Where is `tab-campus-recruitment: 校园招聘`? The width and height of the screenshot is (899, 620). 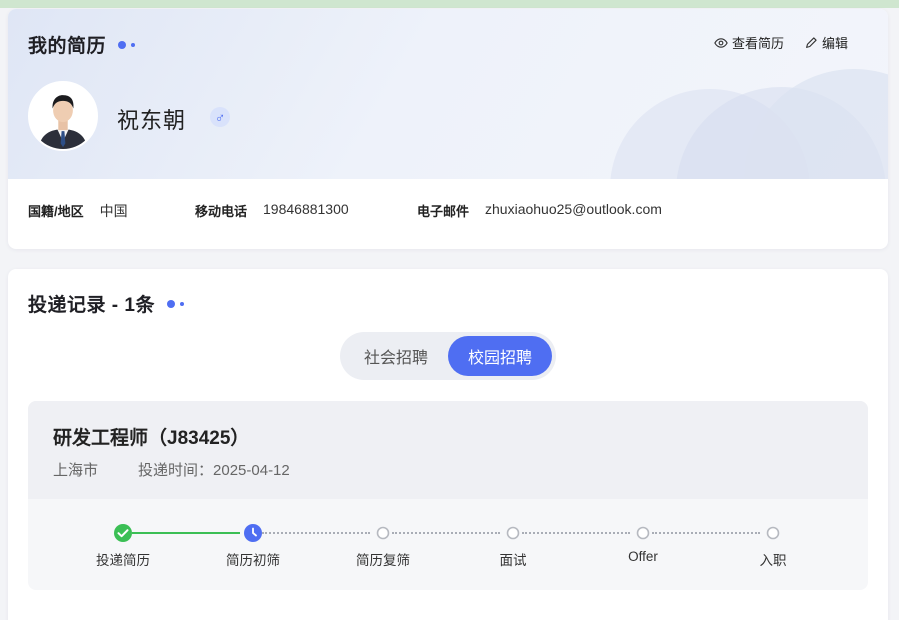
tab-campus-recruitment: 校园招聘 is located at coordinates (500, 356).